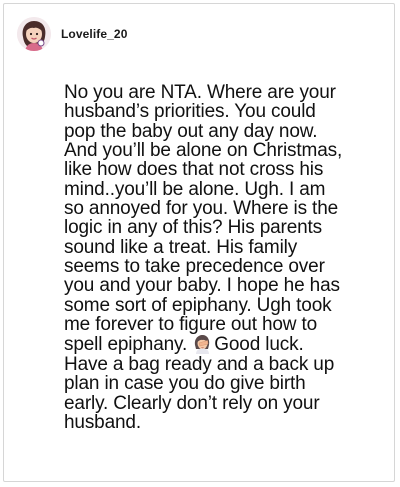  What do you see at coordinates (194, 170) in the screenshot?
I see `comment-line: like how does that not cross his` at bounding box center [194, 170].